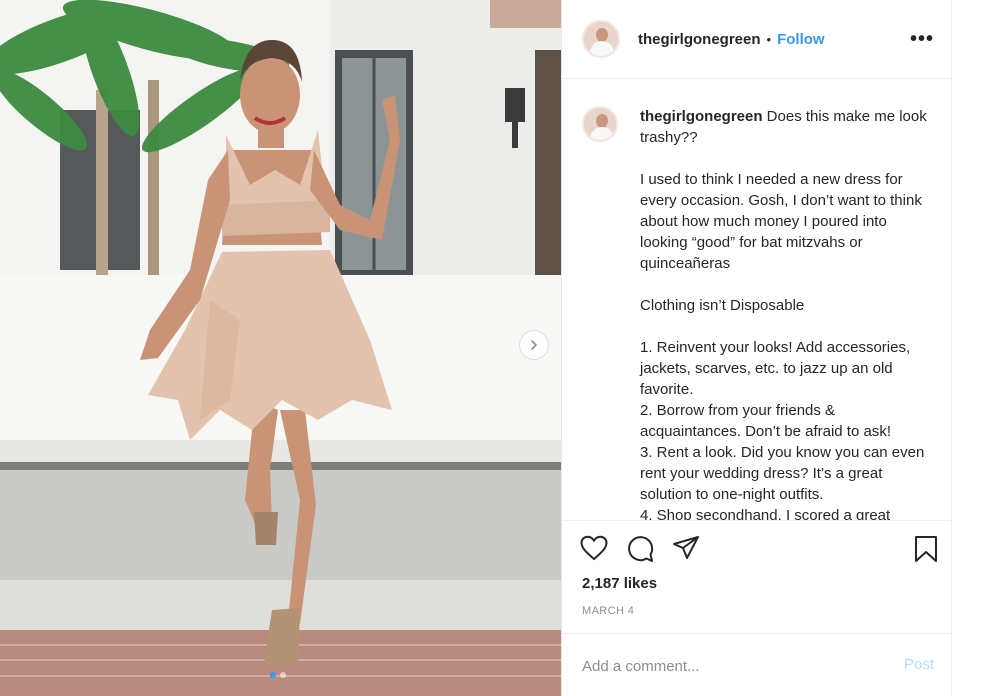 Image resolution: width=1000 pixels, height=696 pixels. I want to click on heart-icon, so click(594, 548).